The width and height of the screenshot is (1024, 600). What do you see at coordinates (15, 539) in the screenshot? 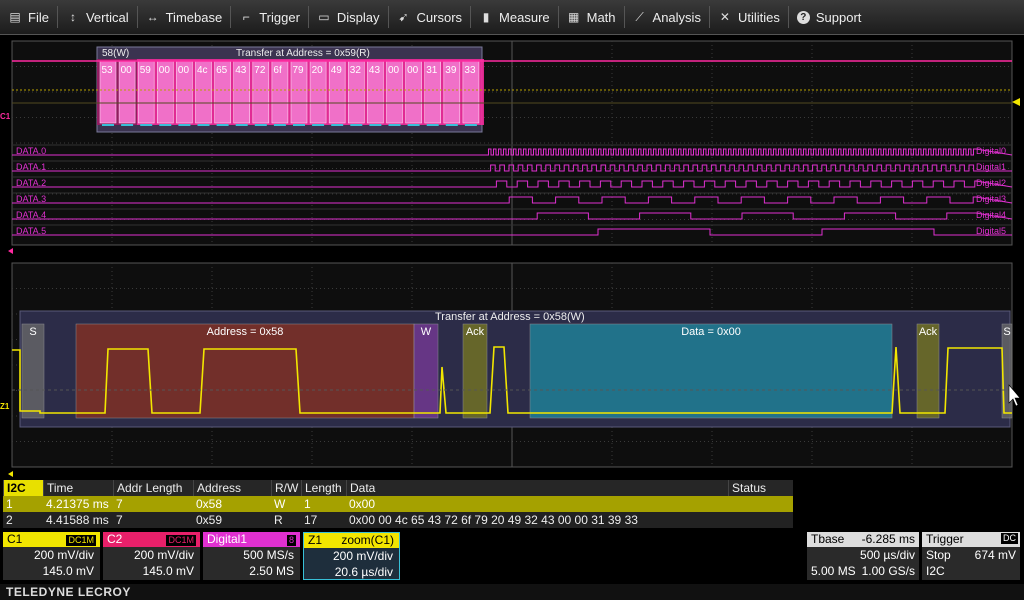
I see `channel-name: C1` at bounding box center [15, 539].